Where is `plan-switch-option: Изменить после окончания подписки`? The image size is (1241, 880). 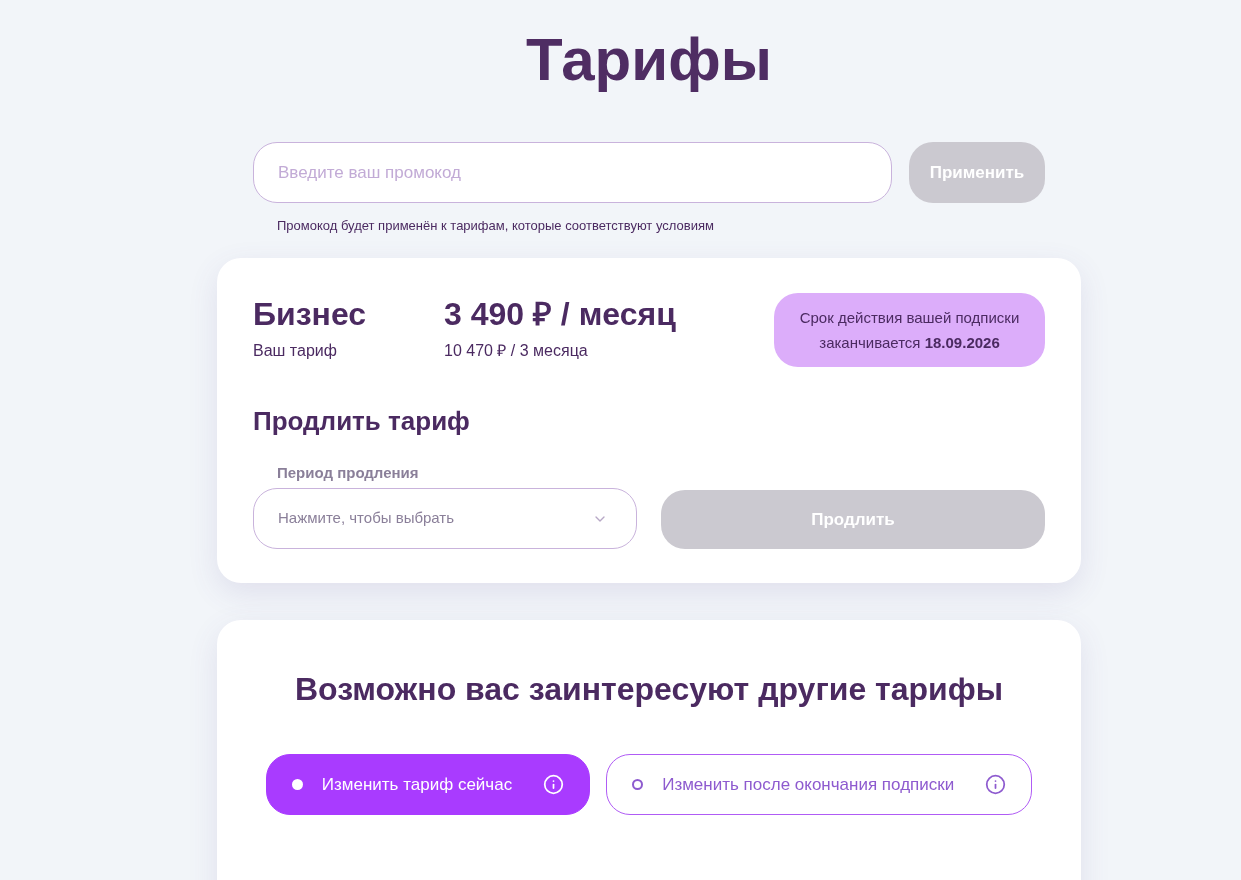
plan-switch-option: Изменить после окончания подписки is located at coordinates (819, 784).